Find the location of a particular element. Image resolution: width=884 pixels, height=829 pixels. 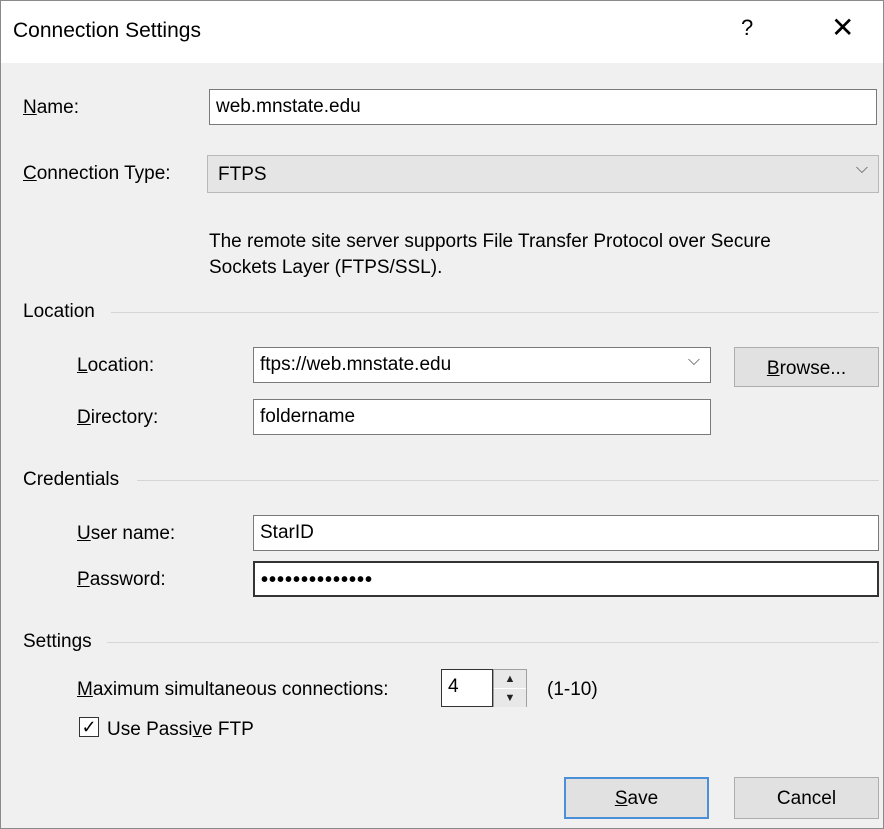

name-label: Name: is located at coordinates (51, 107).